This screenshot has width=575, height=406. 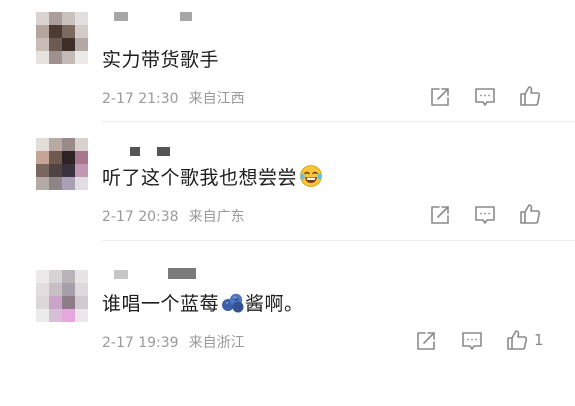 I want to click on like-count: 1, so click(x=539, y=340).